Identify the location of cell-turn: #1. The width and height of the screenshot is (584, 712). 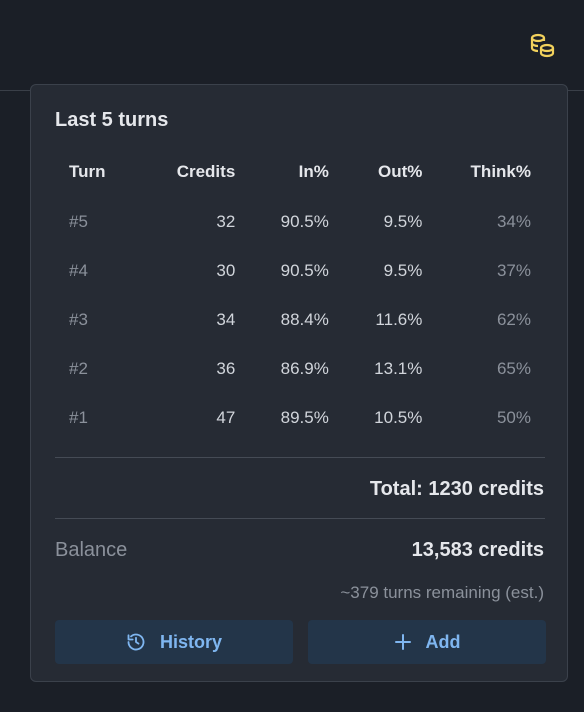
(78, 417).